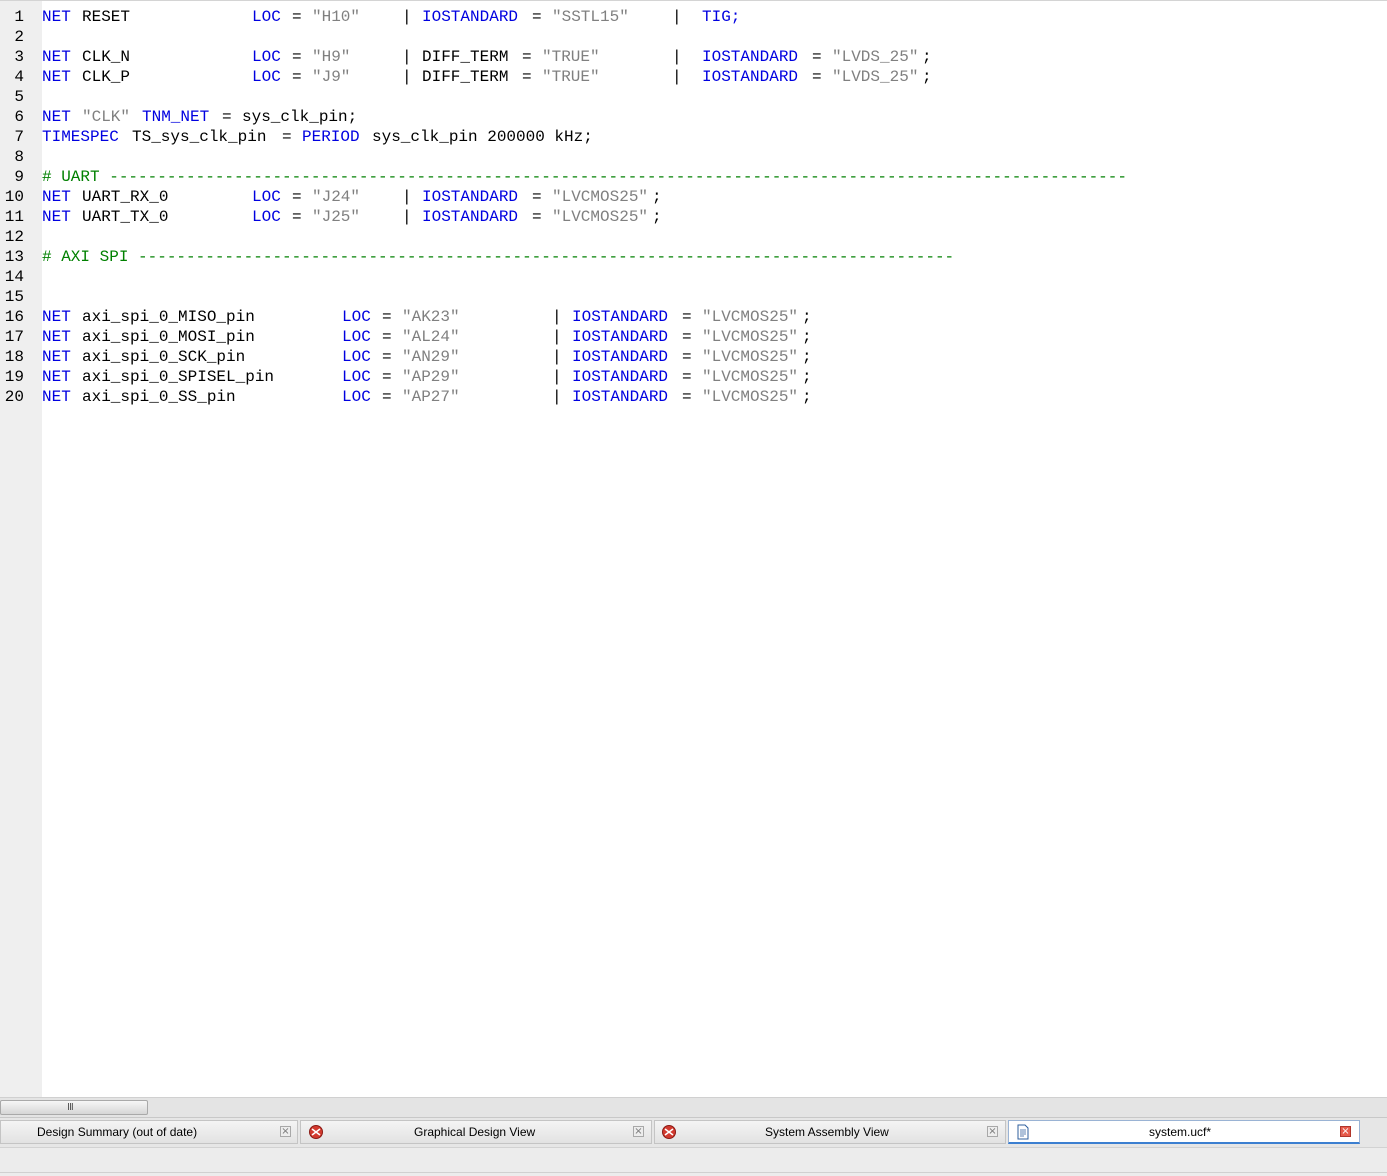 The height and width of the screenshot is (1176, 1387). What do you see at coordinates (336, 197) in the screenshot?
I see `string-token: "J24"` at bounding box center [336, 197].